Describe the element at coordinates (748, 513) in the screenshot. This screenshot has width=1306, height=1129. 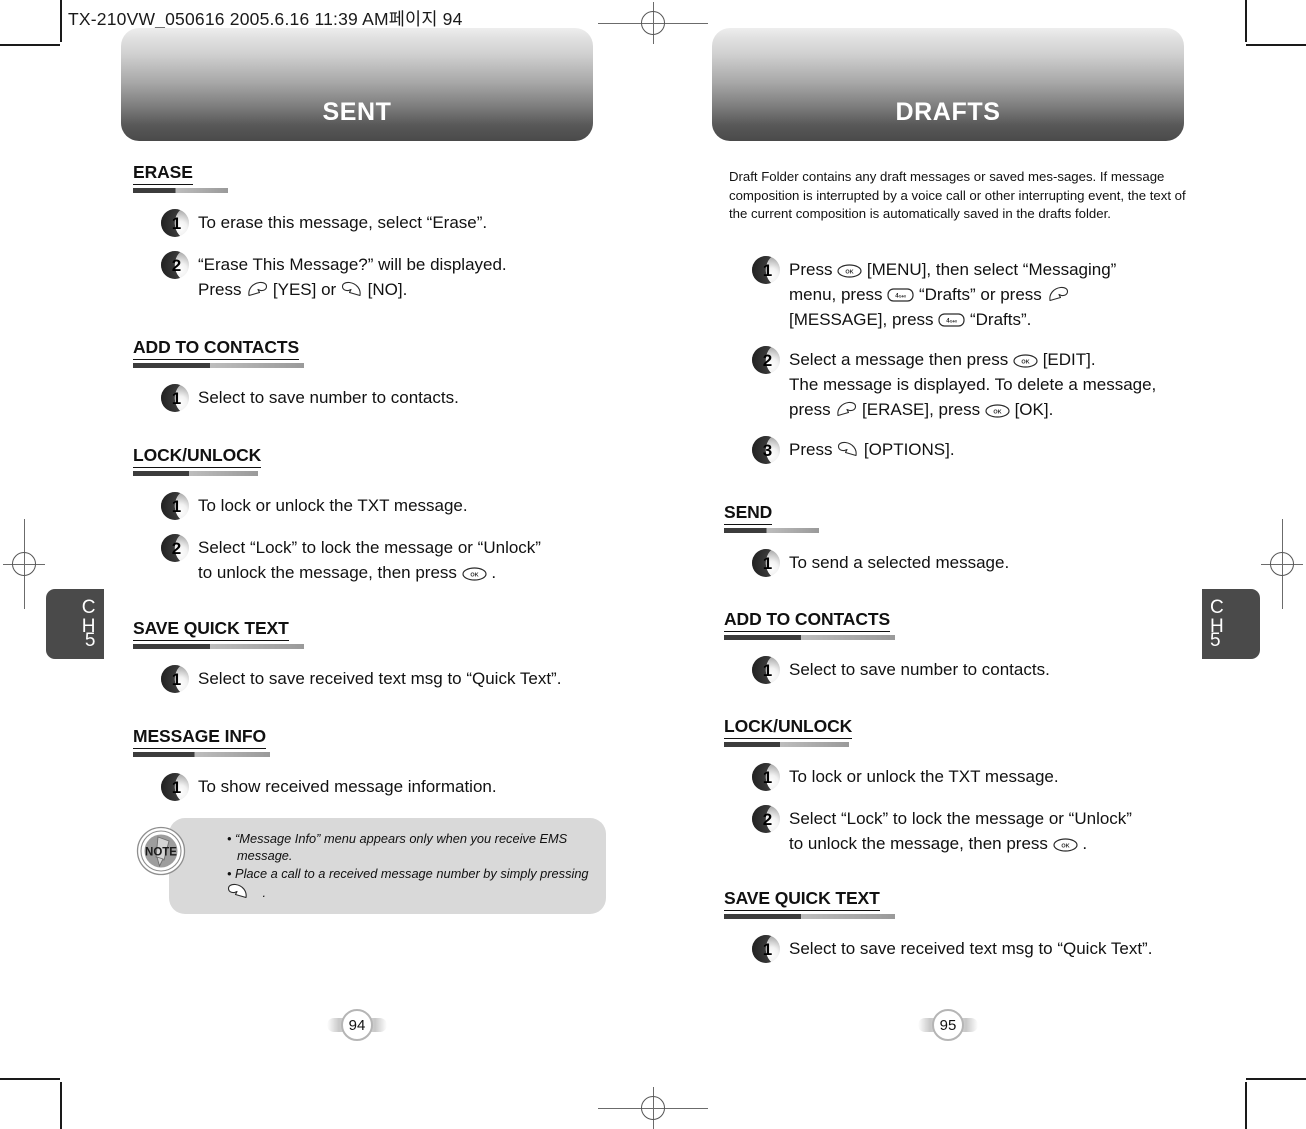
I see `section-title: SEND` at that location.